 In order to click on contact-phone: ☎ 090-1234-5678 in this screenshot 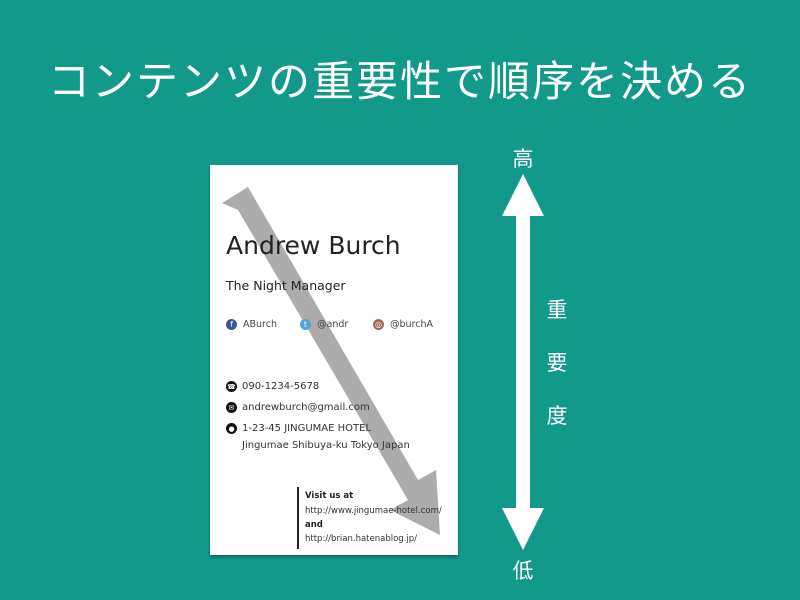, I will do `click(272, 386)`.